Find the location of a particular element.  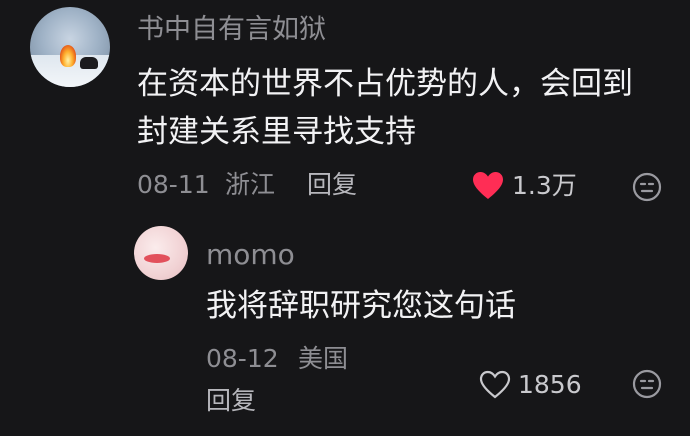

comment-date: 08-11 is located at coordinates (173, 184).